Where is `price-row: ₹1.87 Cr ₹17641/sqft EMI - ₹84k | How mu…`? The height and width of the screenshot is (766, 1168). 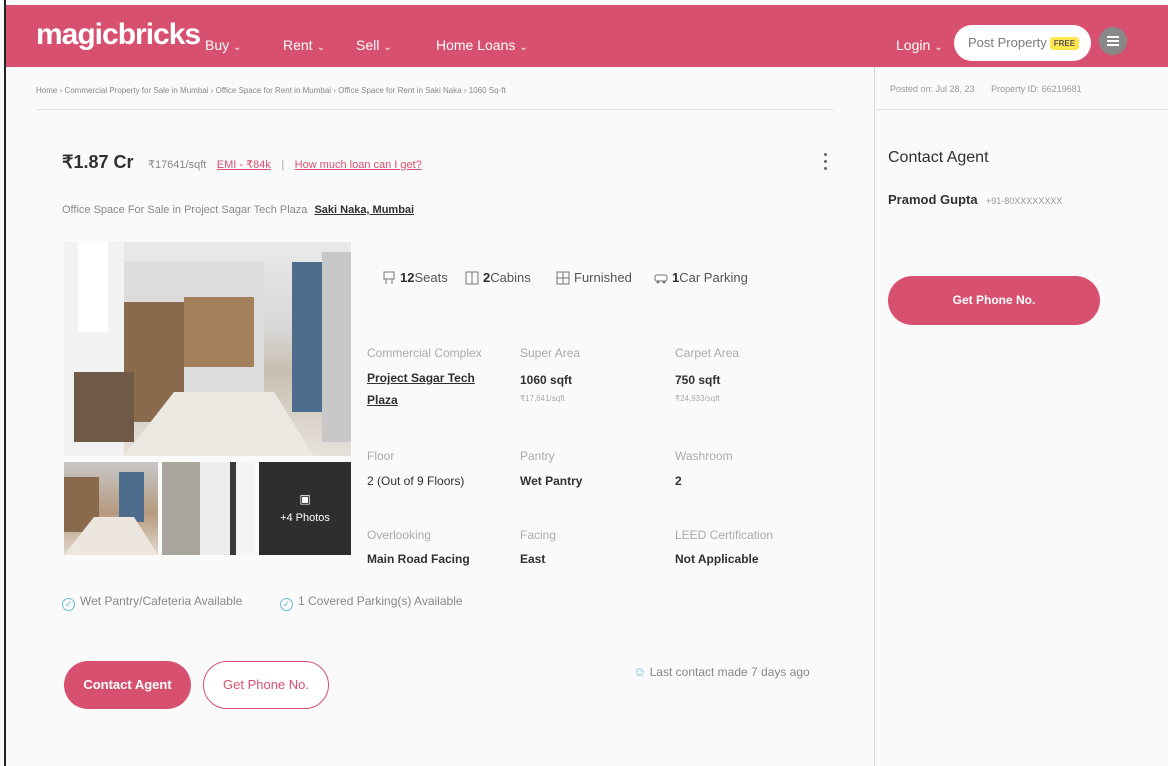 price-row: ₹1.87 Cr ₹17641/sqft EMI - ₹84k | How mu… is located at coordinates (242, 162).